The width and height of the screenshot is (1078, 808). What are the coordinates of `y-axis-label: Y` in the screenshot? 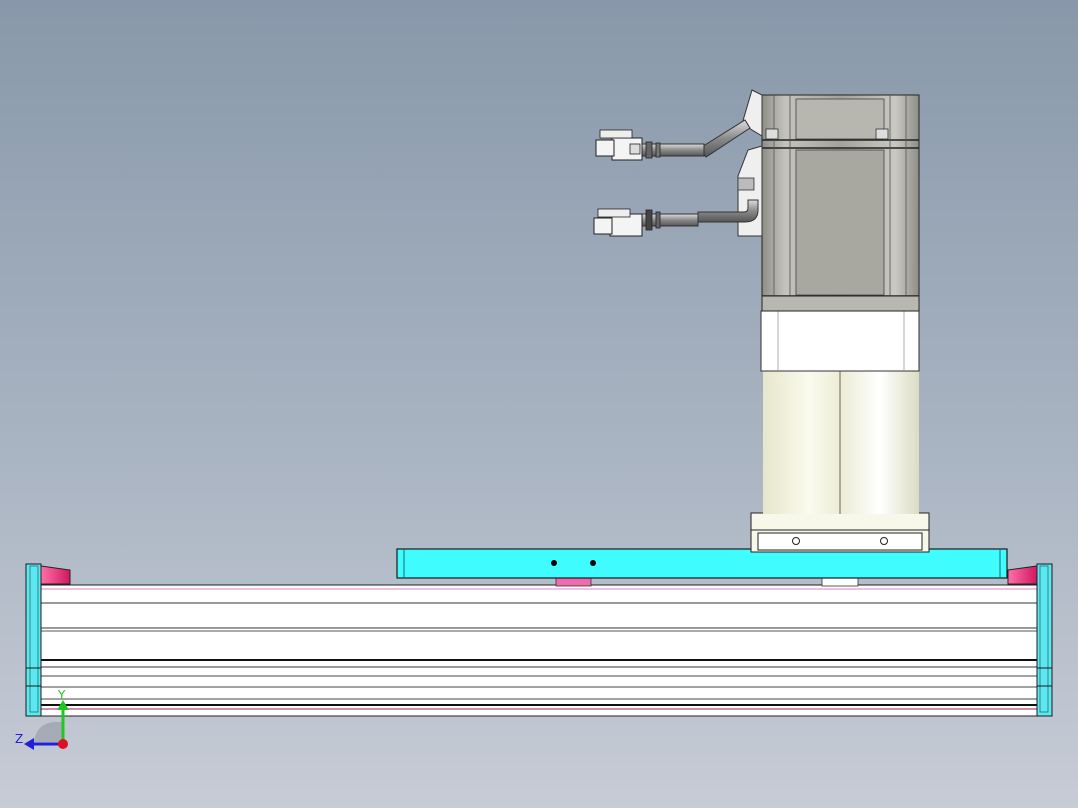 It's located at (62, 695).